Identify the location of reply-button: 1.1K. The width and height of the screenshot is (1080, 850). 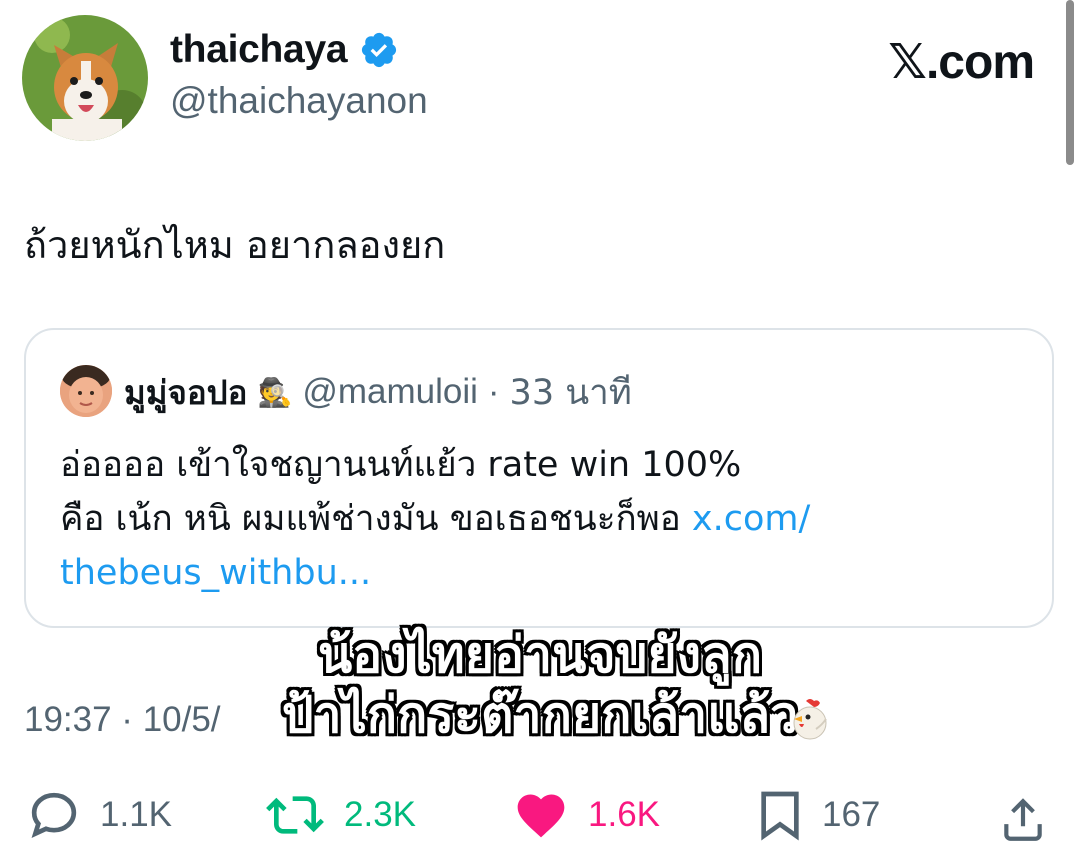
(99, 815).